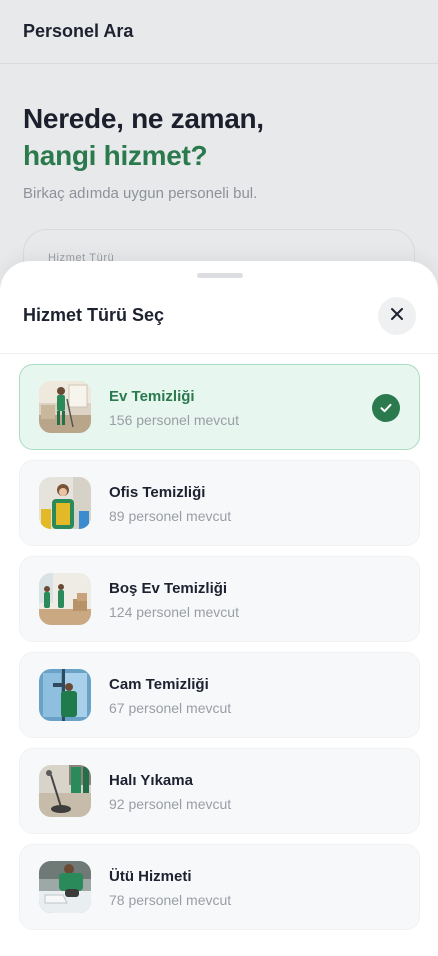 Image resolution: width=438 pixels, height=956 pixels. Describe the element at coordinates (170, 708) in the screenshot. I see `service-item-count: 67 personel mevcut` at that location.